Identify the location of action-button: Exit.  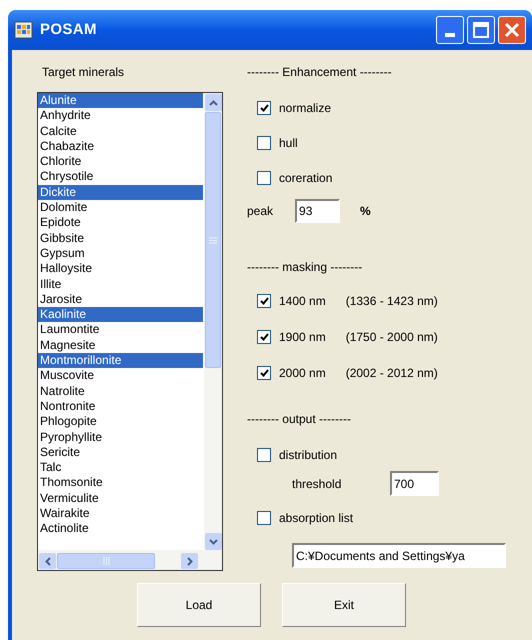
(344, 605).